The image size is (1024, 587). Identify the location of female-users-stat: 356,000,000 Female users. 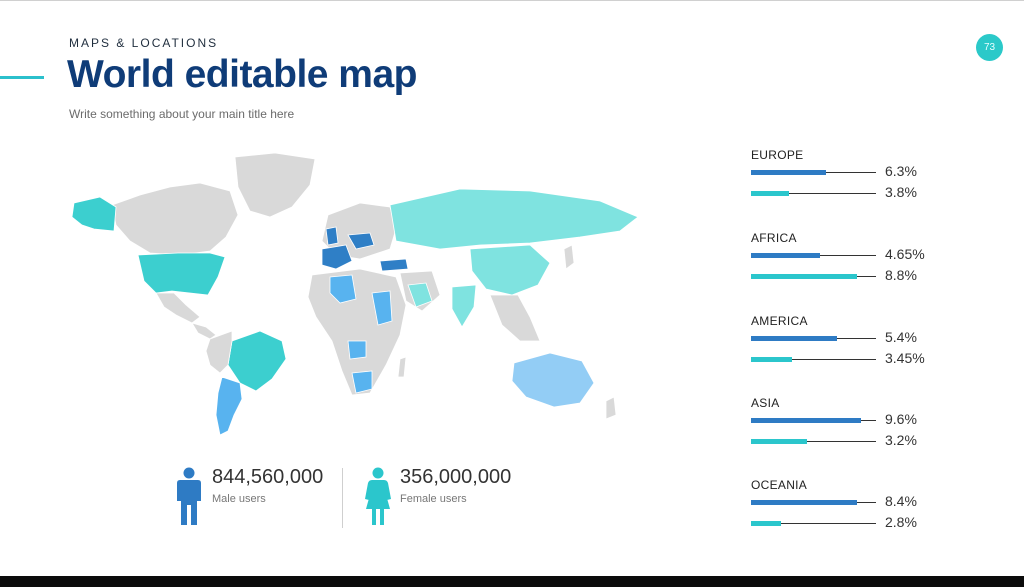
(455, 485).